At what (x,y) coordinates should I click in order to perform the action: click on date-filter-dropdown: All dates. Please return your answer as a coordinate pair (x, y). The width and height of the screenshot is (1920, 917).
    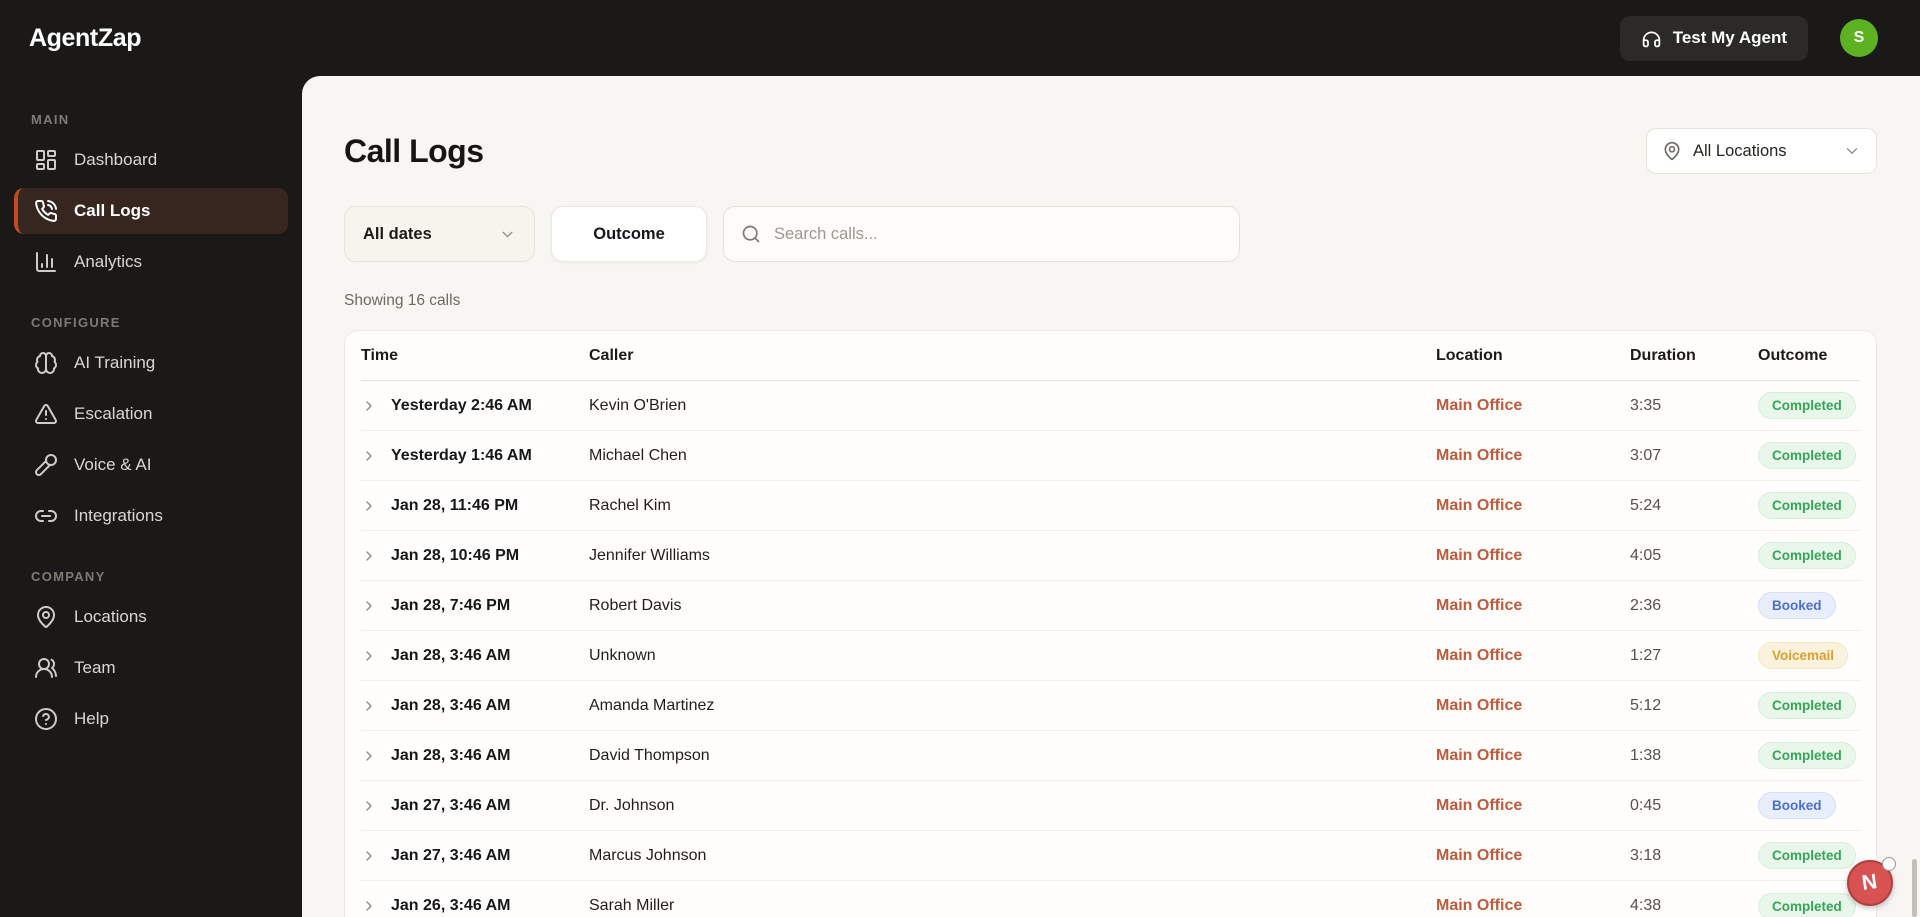
    Looking at the image, I should click on (439, 234).